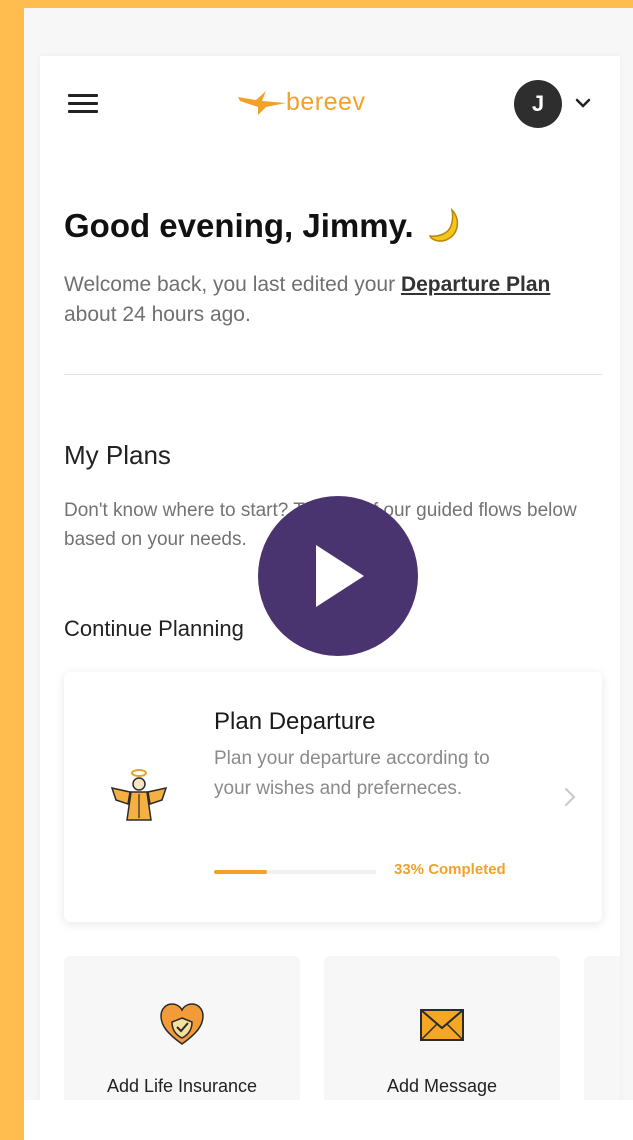  What do you see at coordinates (182, 1086) in the screenshot?
I see `tile-label: Add Life Insurance` at bounding box center [182, 1086].